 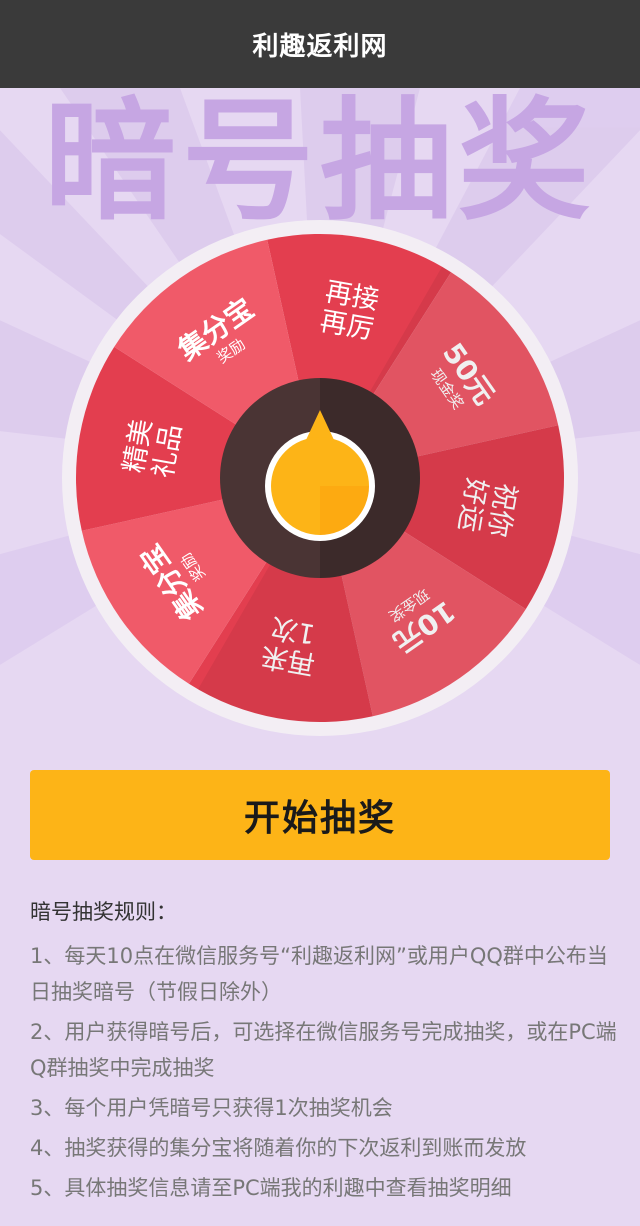 I want to click on start-draw-button: 开始抽奖, so click(x=320, y=815).